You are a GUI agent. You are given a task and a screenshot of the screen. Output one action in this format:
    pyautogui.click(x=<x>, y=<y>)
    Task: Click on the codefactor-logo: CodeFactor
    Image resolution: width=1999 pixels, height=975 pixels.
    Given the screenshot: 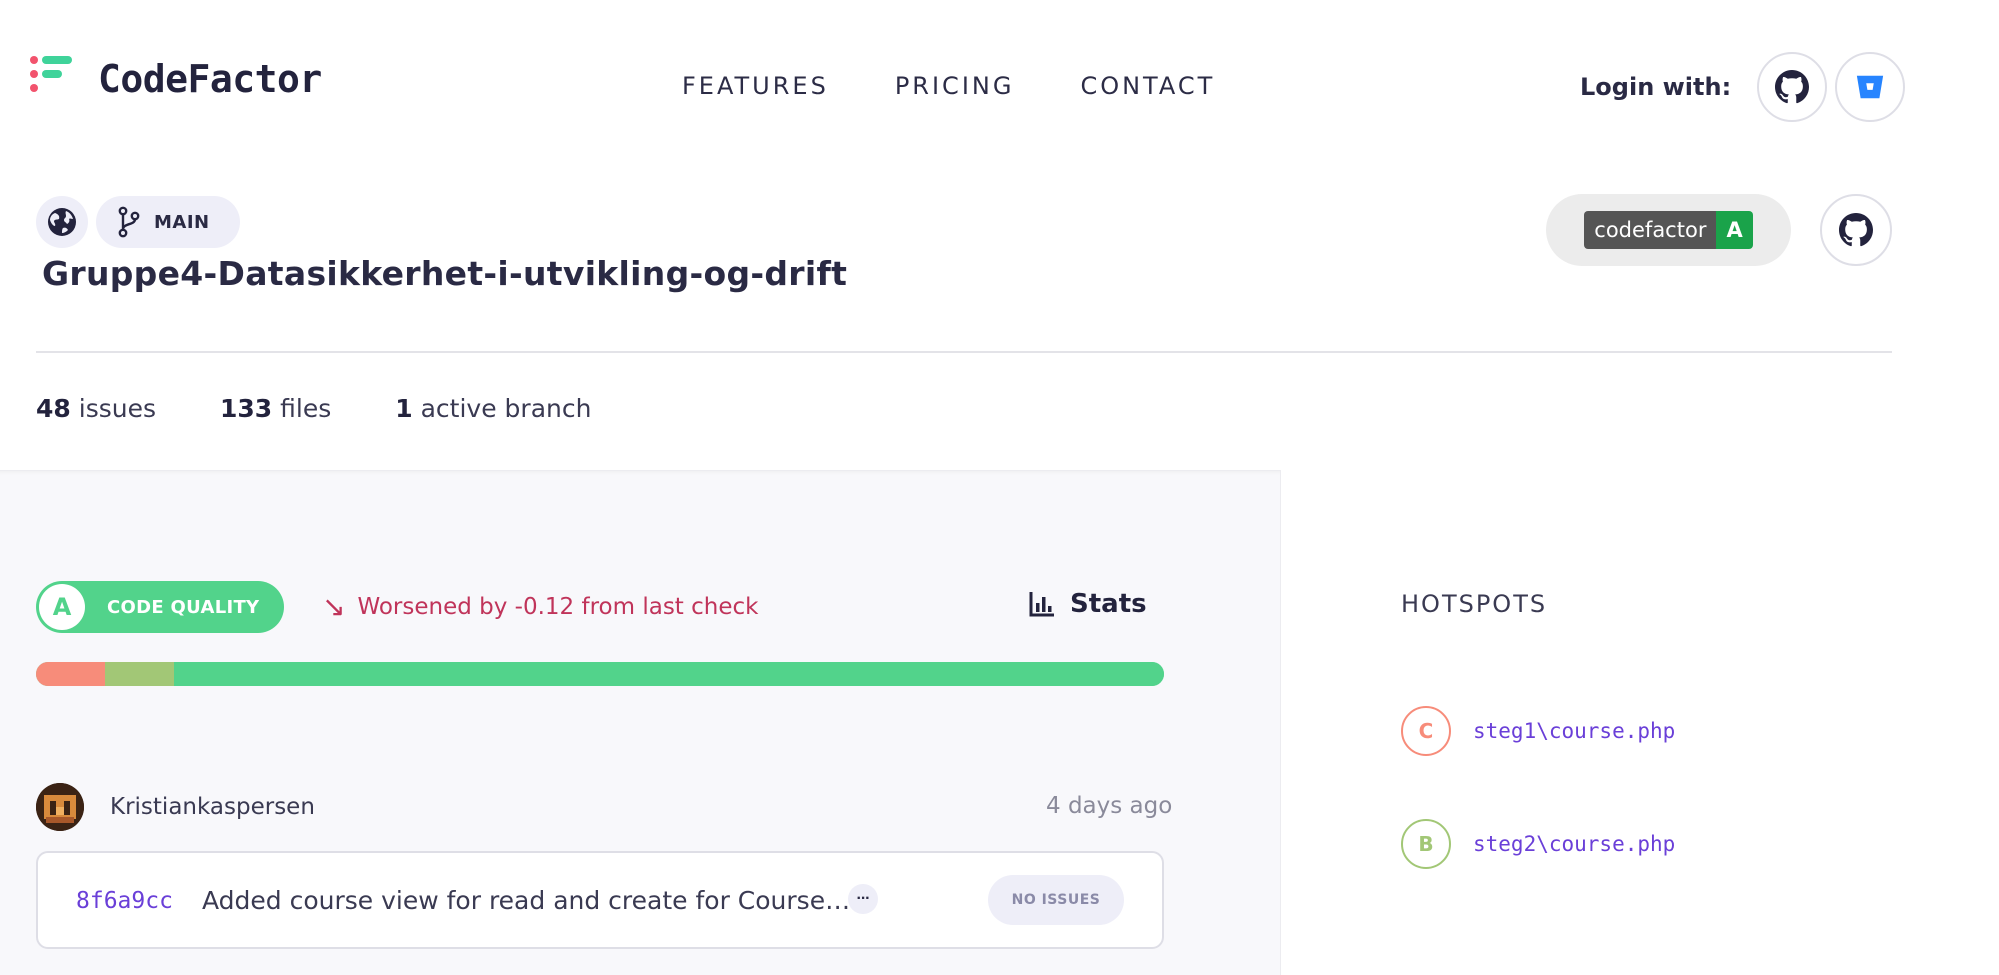 What is the action you would take?
    pyautogui.click(x=176, y=79)
    